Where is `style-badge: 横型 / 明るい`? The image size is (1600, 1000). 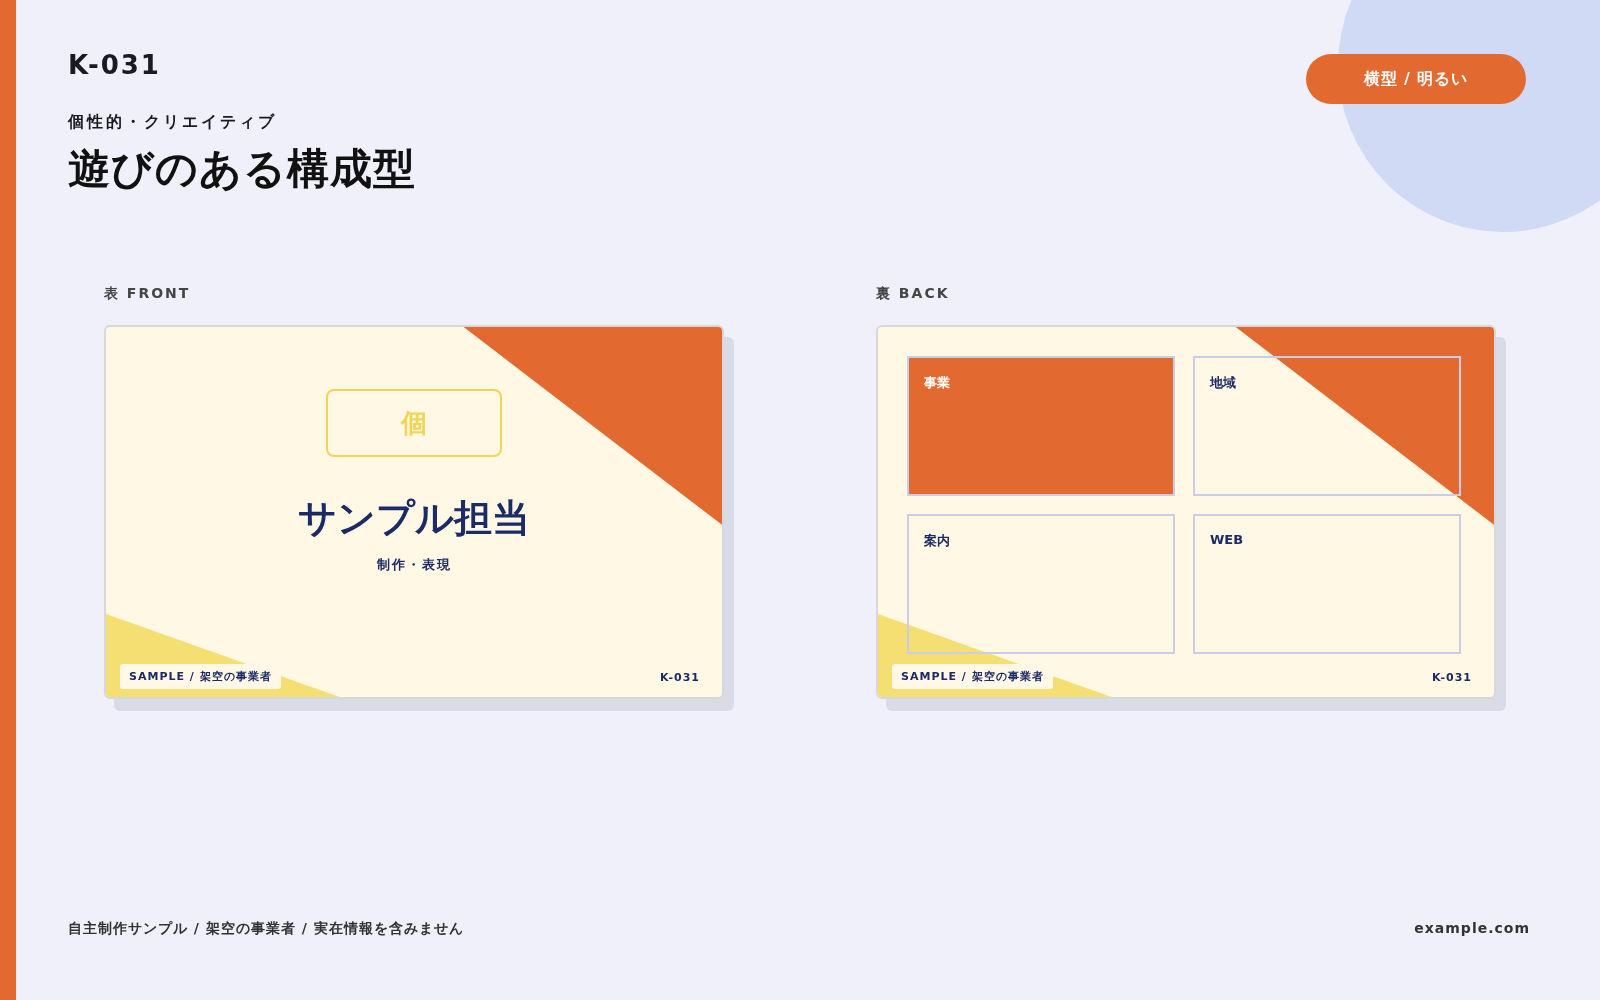 style-badge: 横型 / 明るい is located at coordinates (1416, 79).